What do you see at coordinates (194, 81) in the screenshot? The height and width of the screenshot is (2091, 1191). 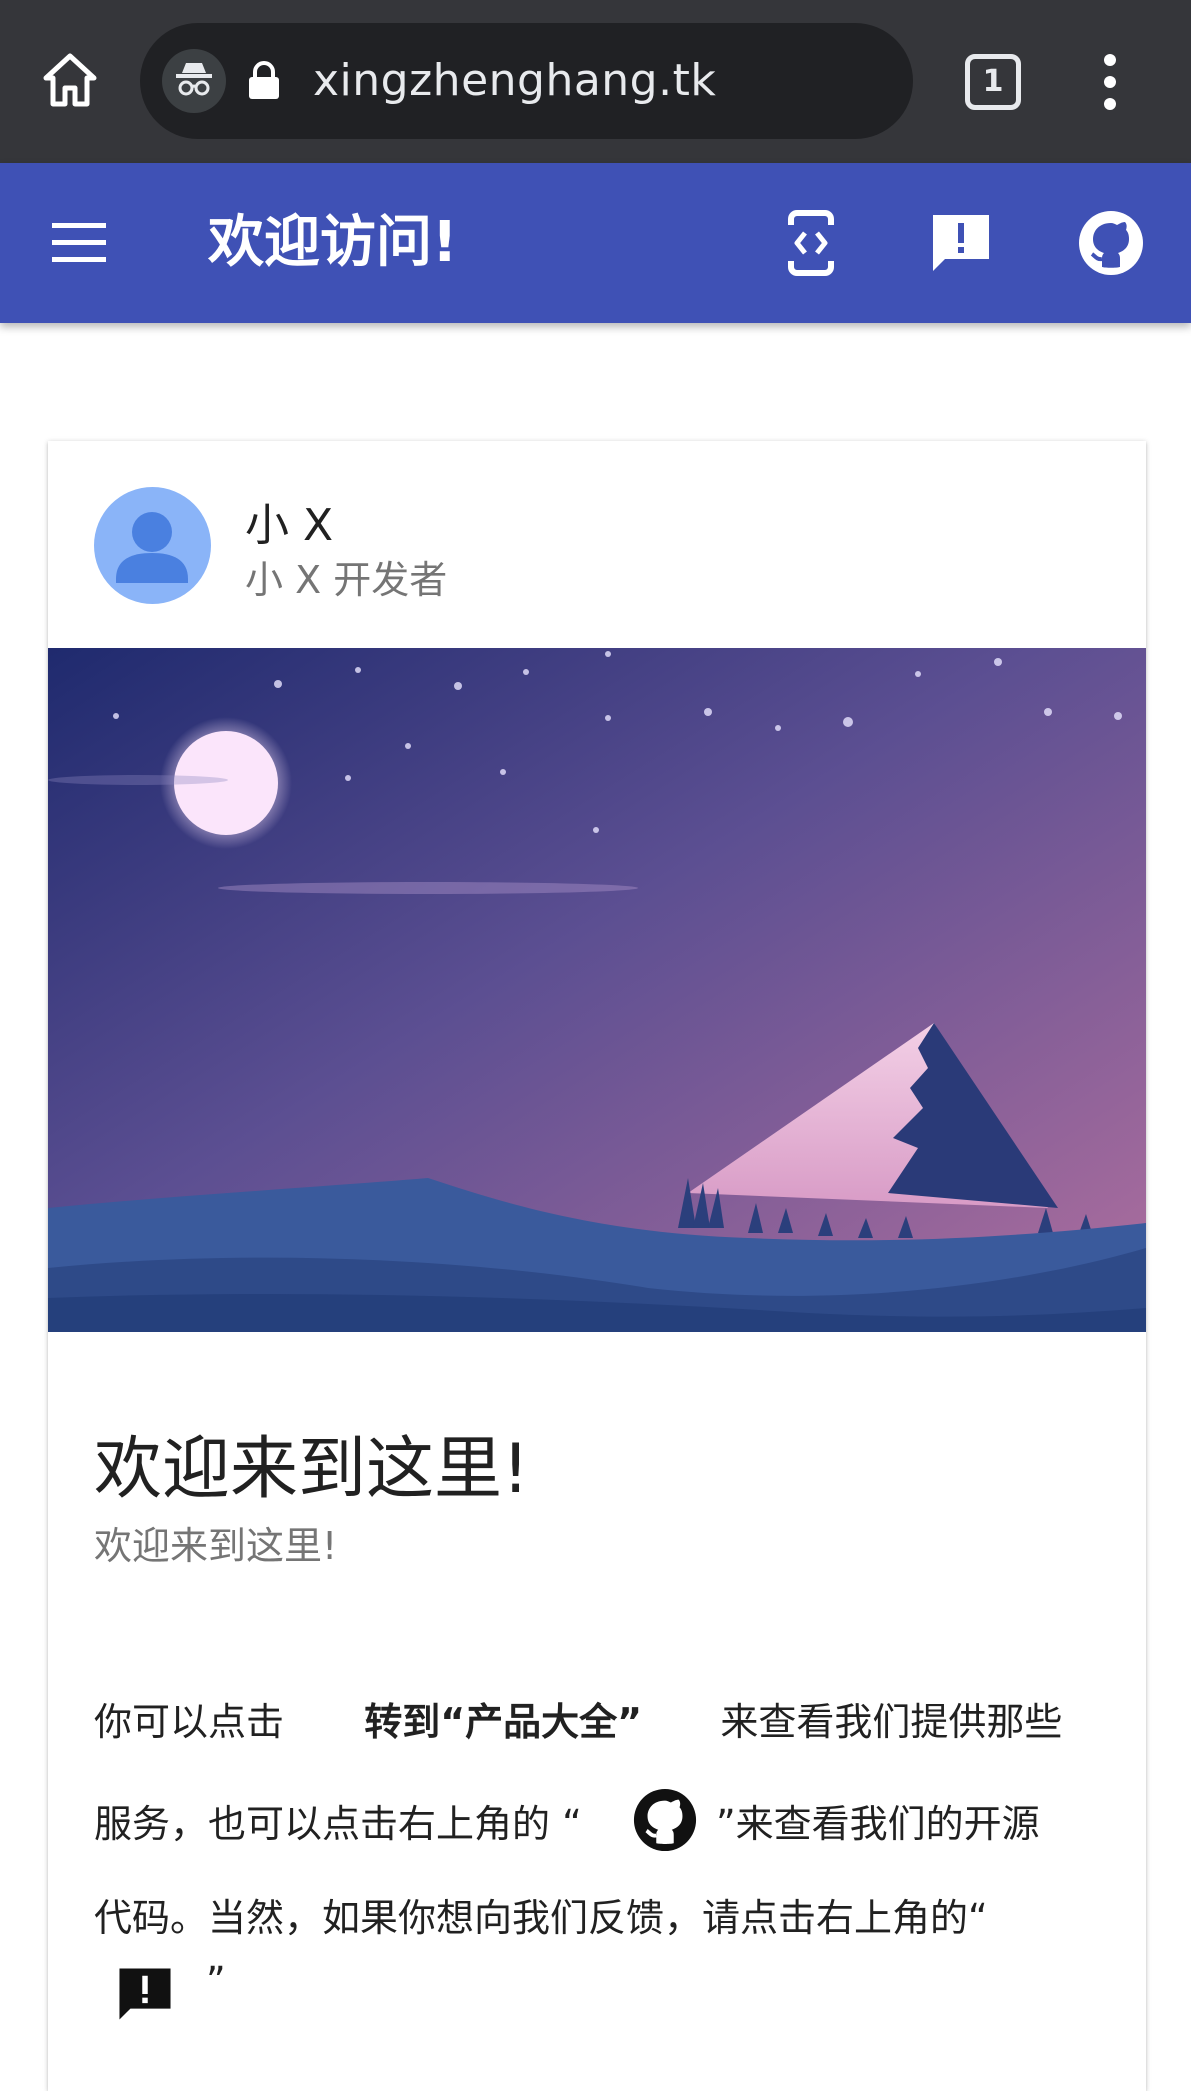 I see `incognito-icon` at bounding box center [194, 81].